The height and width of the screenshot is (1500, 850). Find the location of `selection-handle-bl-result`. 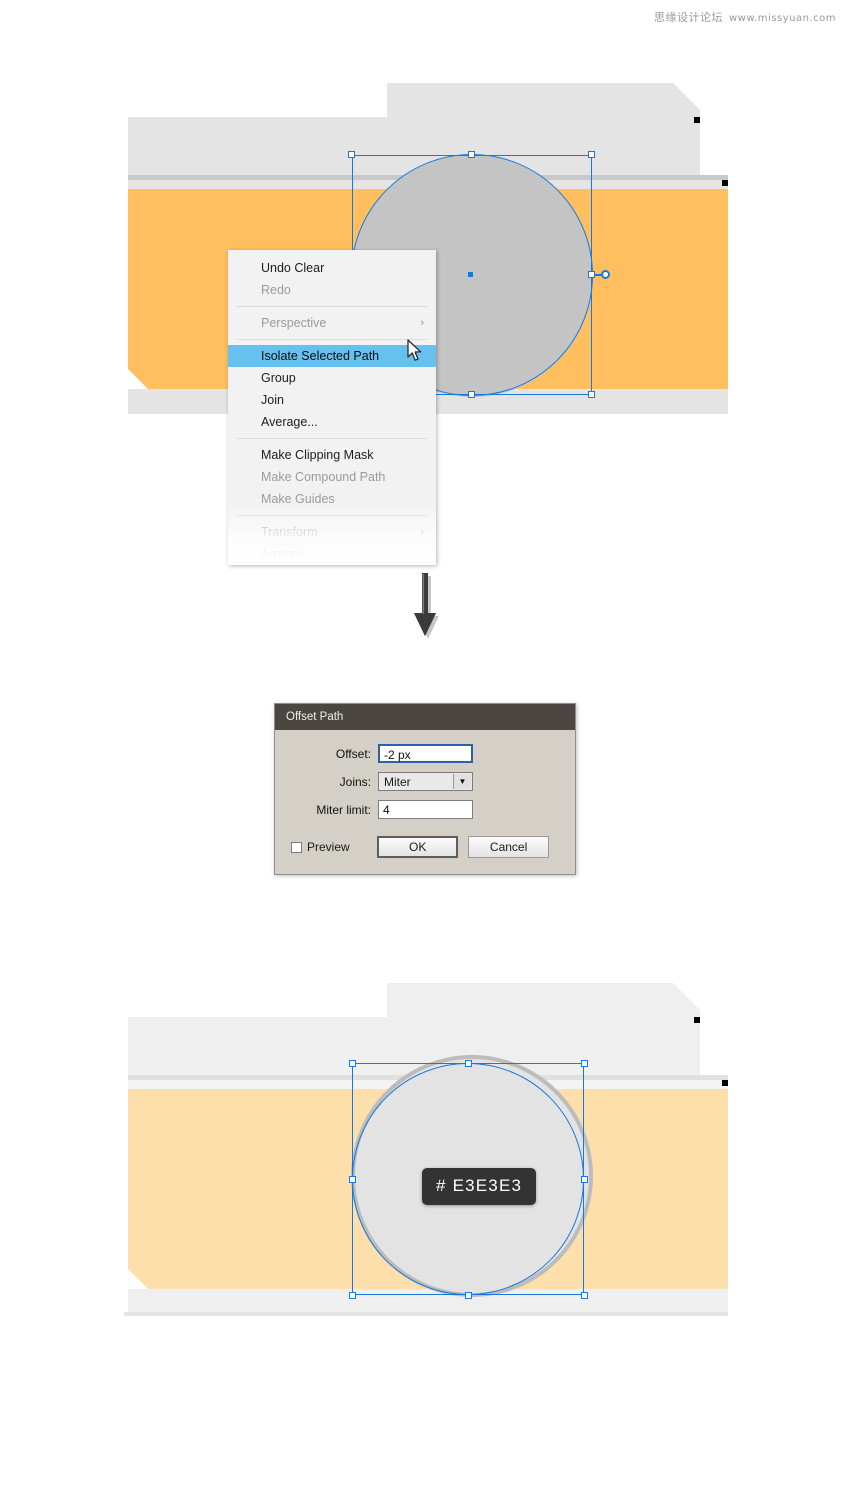

selection-handle-bl-result is located at coordinates (352, 1295).